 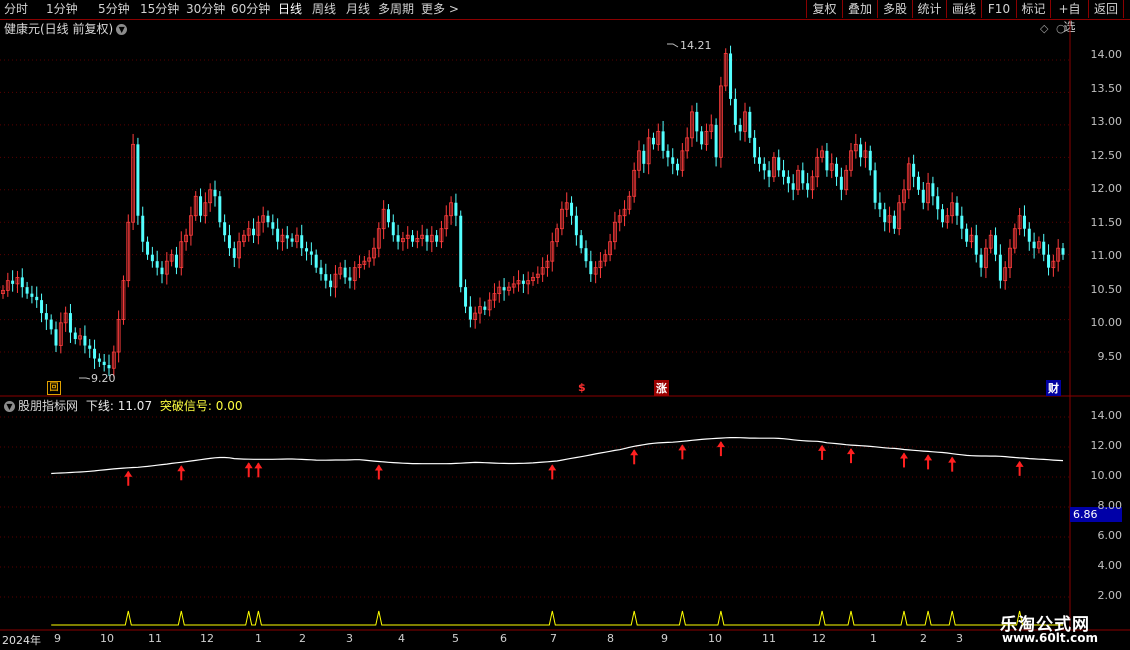 What do you see at coordinates (1106, 322) in the screenshot?
I see `y-tick: 10.00` at bounding box center [1106, 322].